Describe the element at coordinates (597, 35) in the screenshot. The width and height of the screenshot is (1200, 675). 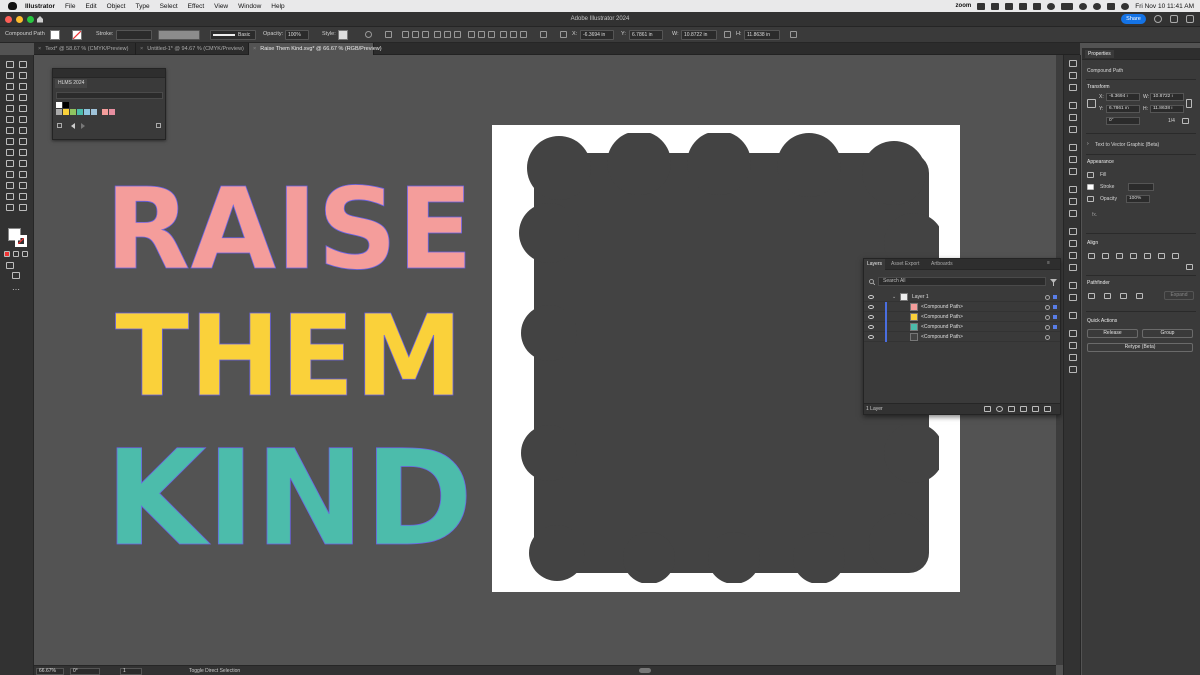
I see `x-field: -6.3694 in` at that location.